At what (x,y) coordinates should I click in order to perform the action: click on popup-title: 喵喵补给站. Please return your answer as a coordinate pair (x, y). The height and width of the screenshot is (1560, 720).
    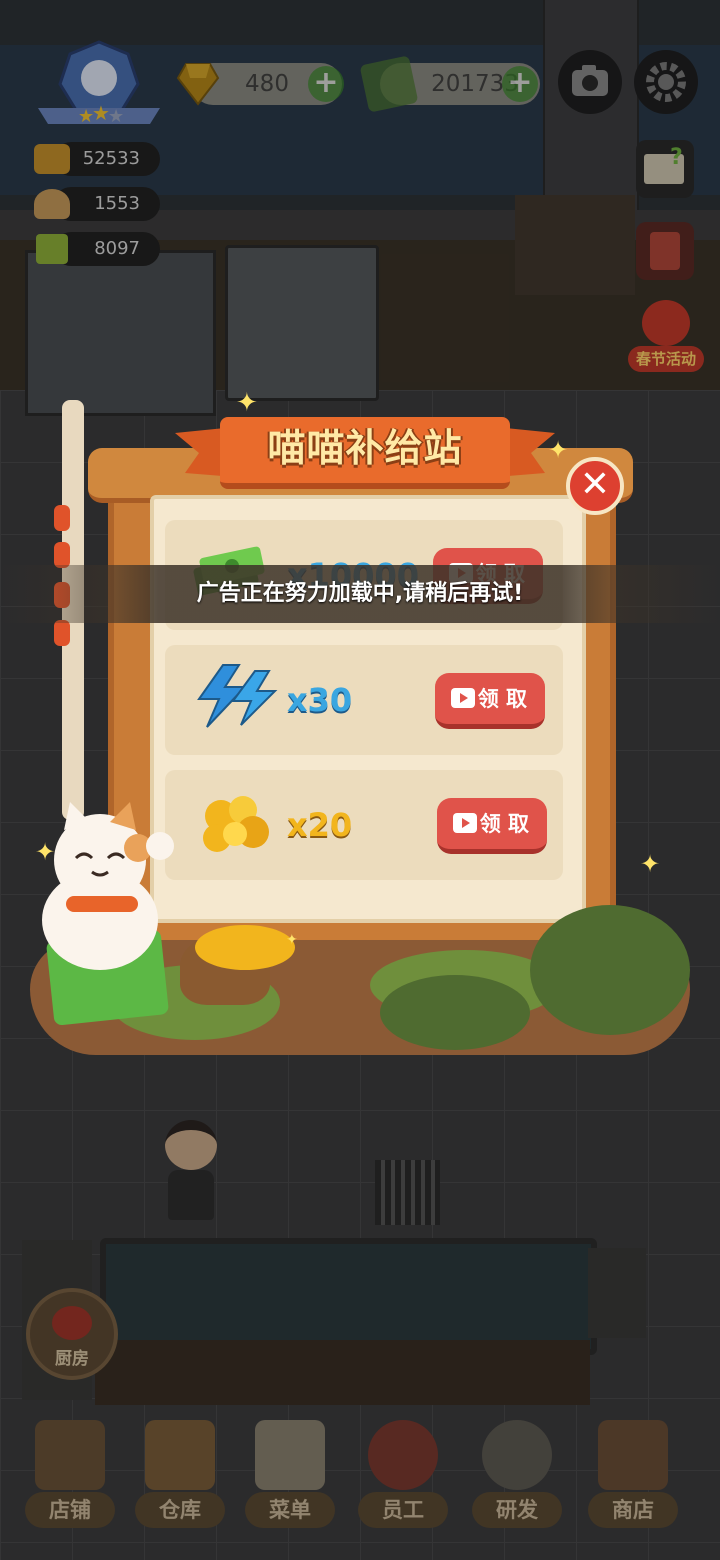
    Looking at the image, I should click on (365, 448).